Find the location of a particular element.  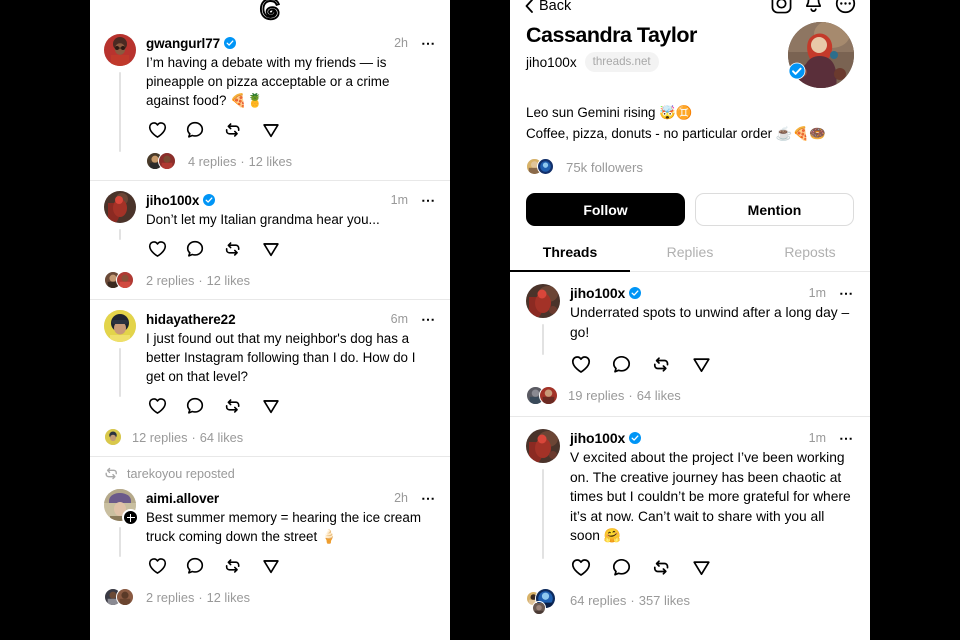

instagram-icon is located at coordinates (781, 7).